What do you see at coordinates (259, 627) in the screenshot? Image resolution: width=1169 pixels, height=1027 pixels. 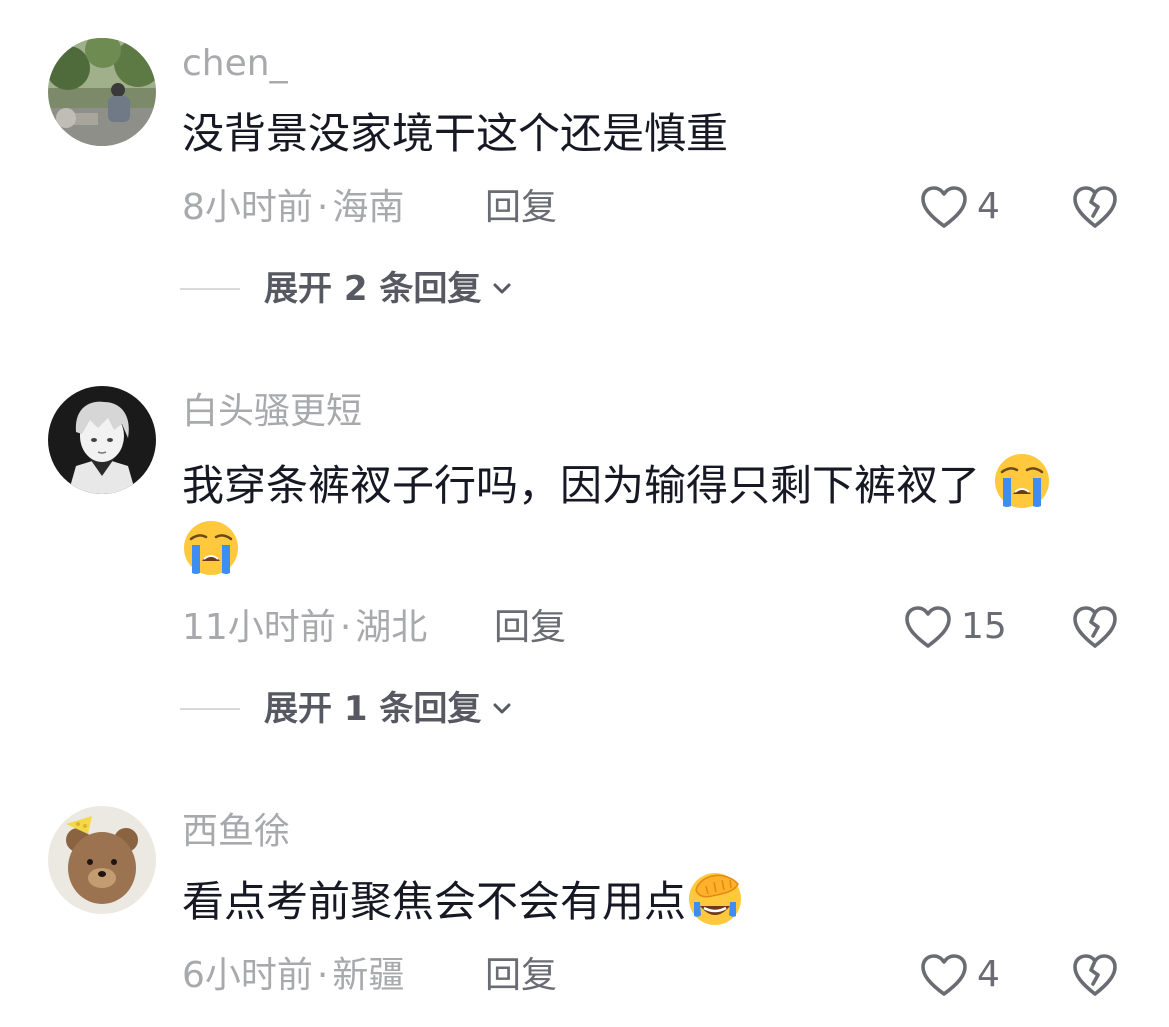 I see `comment-time: 11小时前` at bounding box center [259, 627].